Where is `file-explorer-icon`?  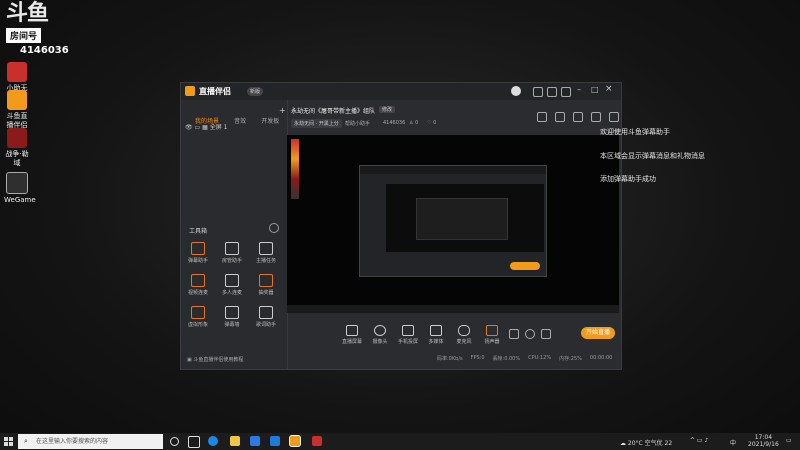 file-explorer-icon is located at coordinates (235, 441).